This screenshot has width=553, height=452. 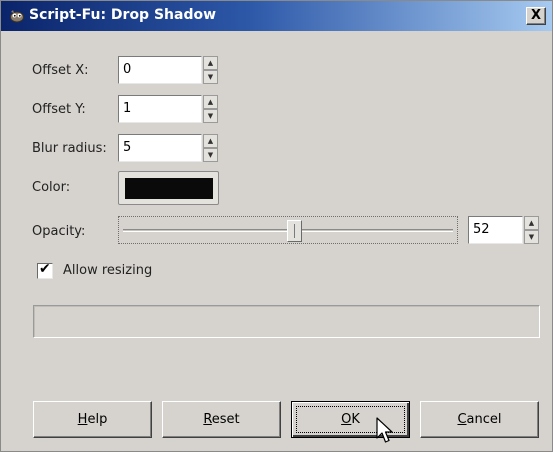 What do you see at coordinates (17, 16) in the screenshot?
I see `gimp-wilber-icon` at bounding box center [17, 16].